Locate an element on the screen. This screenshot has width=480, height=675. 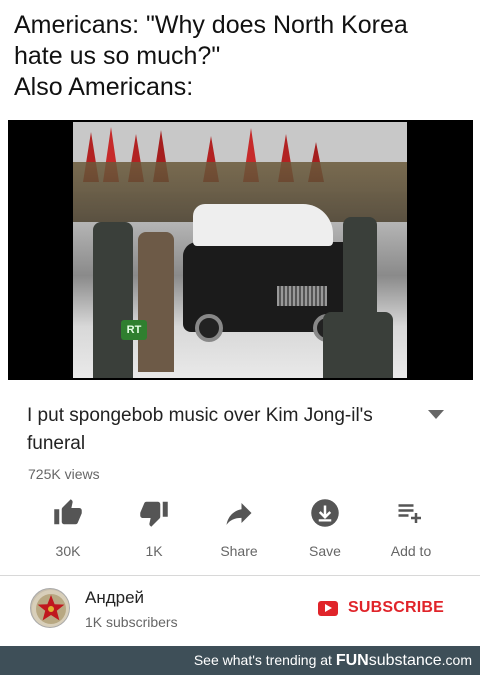
watermark-footer: See what's trending at FUNsubstance.com is located at coordinates (240, 660).